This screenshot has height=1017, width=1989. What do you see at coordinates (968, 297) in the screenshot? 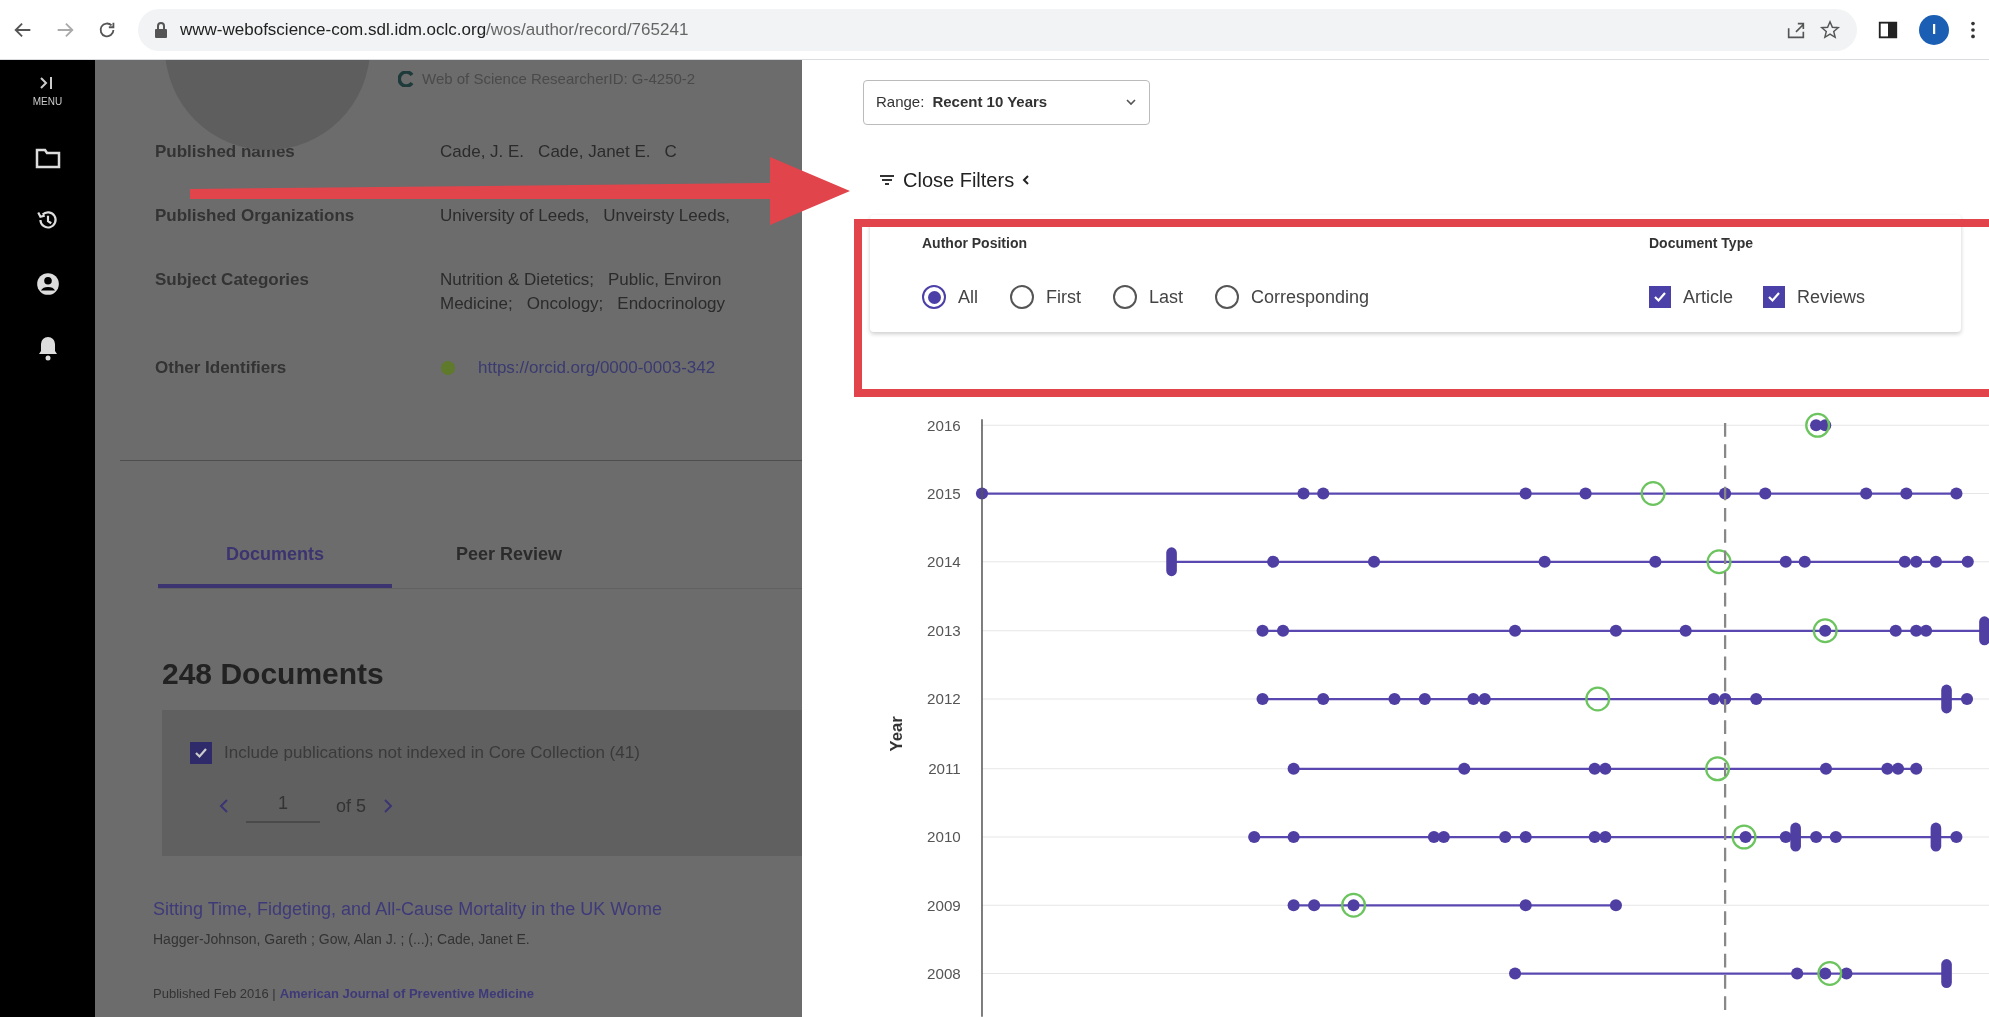
I see `radio-label: All` at bounding box center [968, 297].